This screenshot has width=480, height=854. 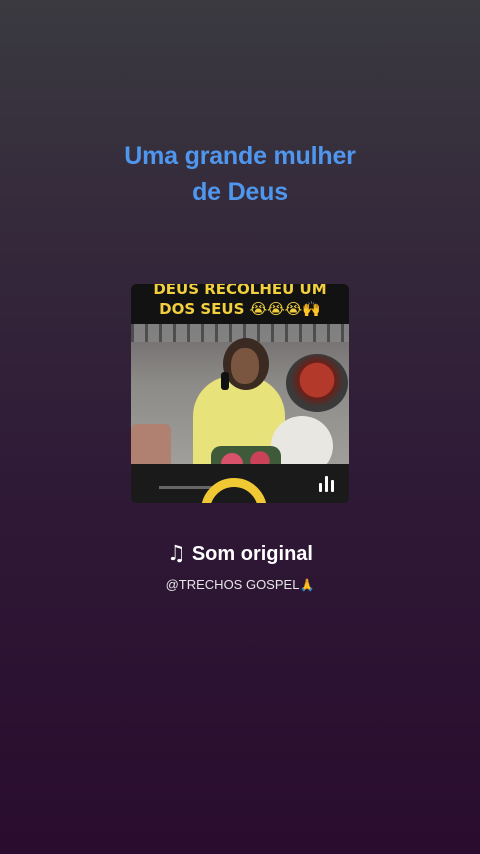 I want to click on title-line-2: de Deus, so click(x=240, y=192).